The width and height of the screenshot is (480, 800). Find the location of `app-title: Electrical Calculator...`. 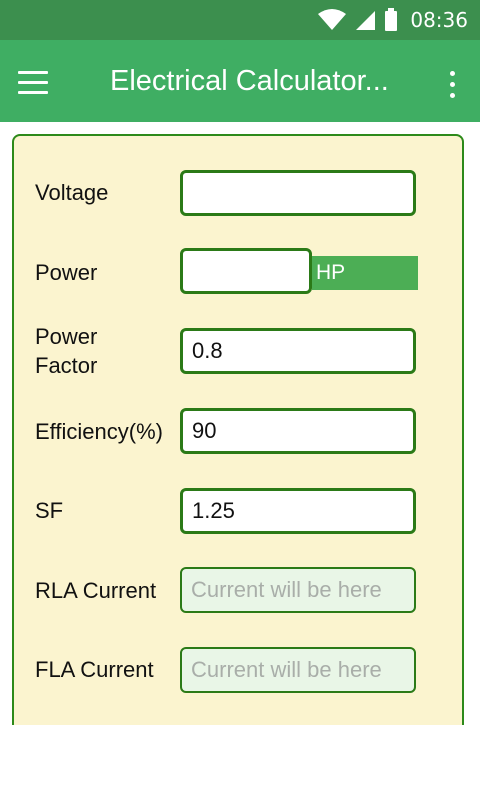

app-title: Electrical Calculator... is located at coordinates (249, 81).